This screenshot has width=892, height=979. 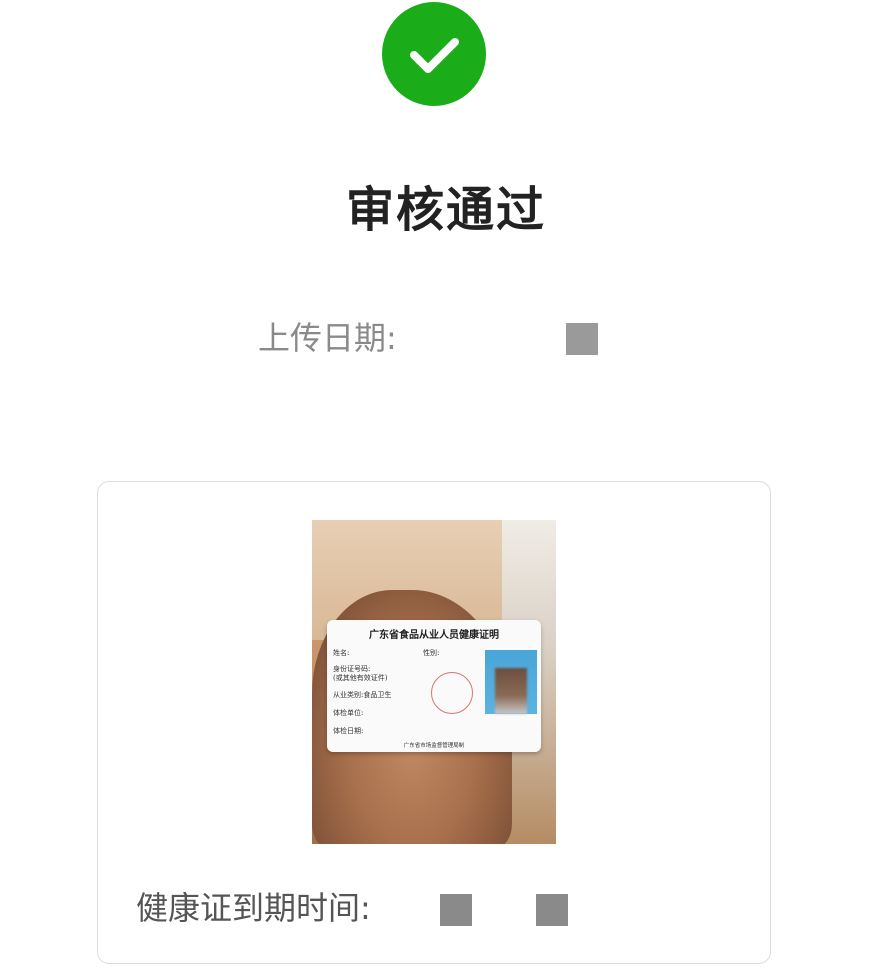 I want to click on certificate-field-id-note: (或其他有效证件), so click(x=360, y=678).